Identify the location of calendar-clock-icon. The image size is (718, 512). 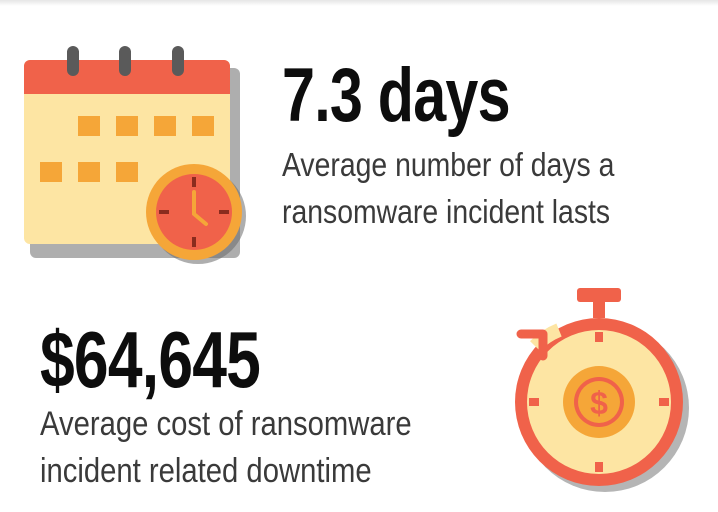
(135, 155).